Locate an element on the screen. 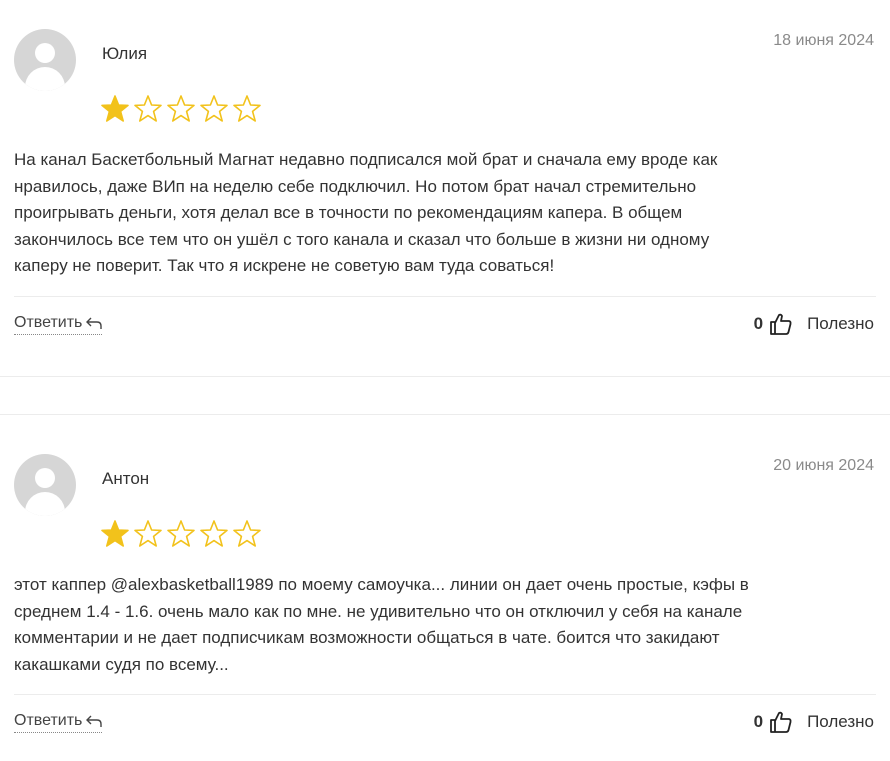  review-date: 20 июня 2024 is located at coordinates (823, 465).